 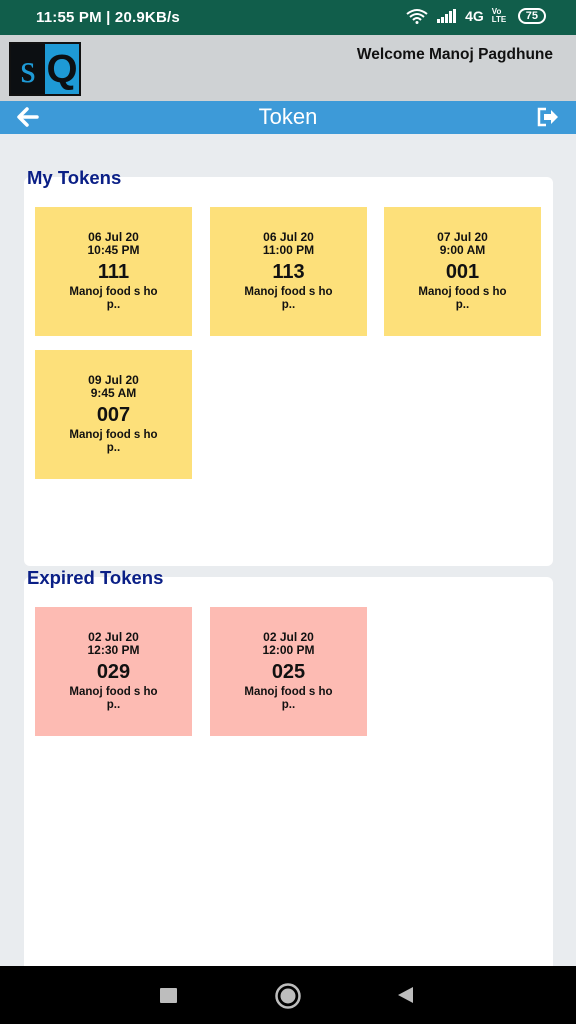 I want to click on token-card: 07 Jul 20 9:00 AM 001 Manoj food s hop.., so click(x=462, y=271).